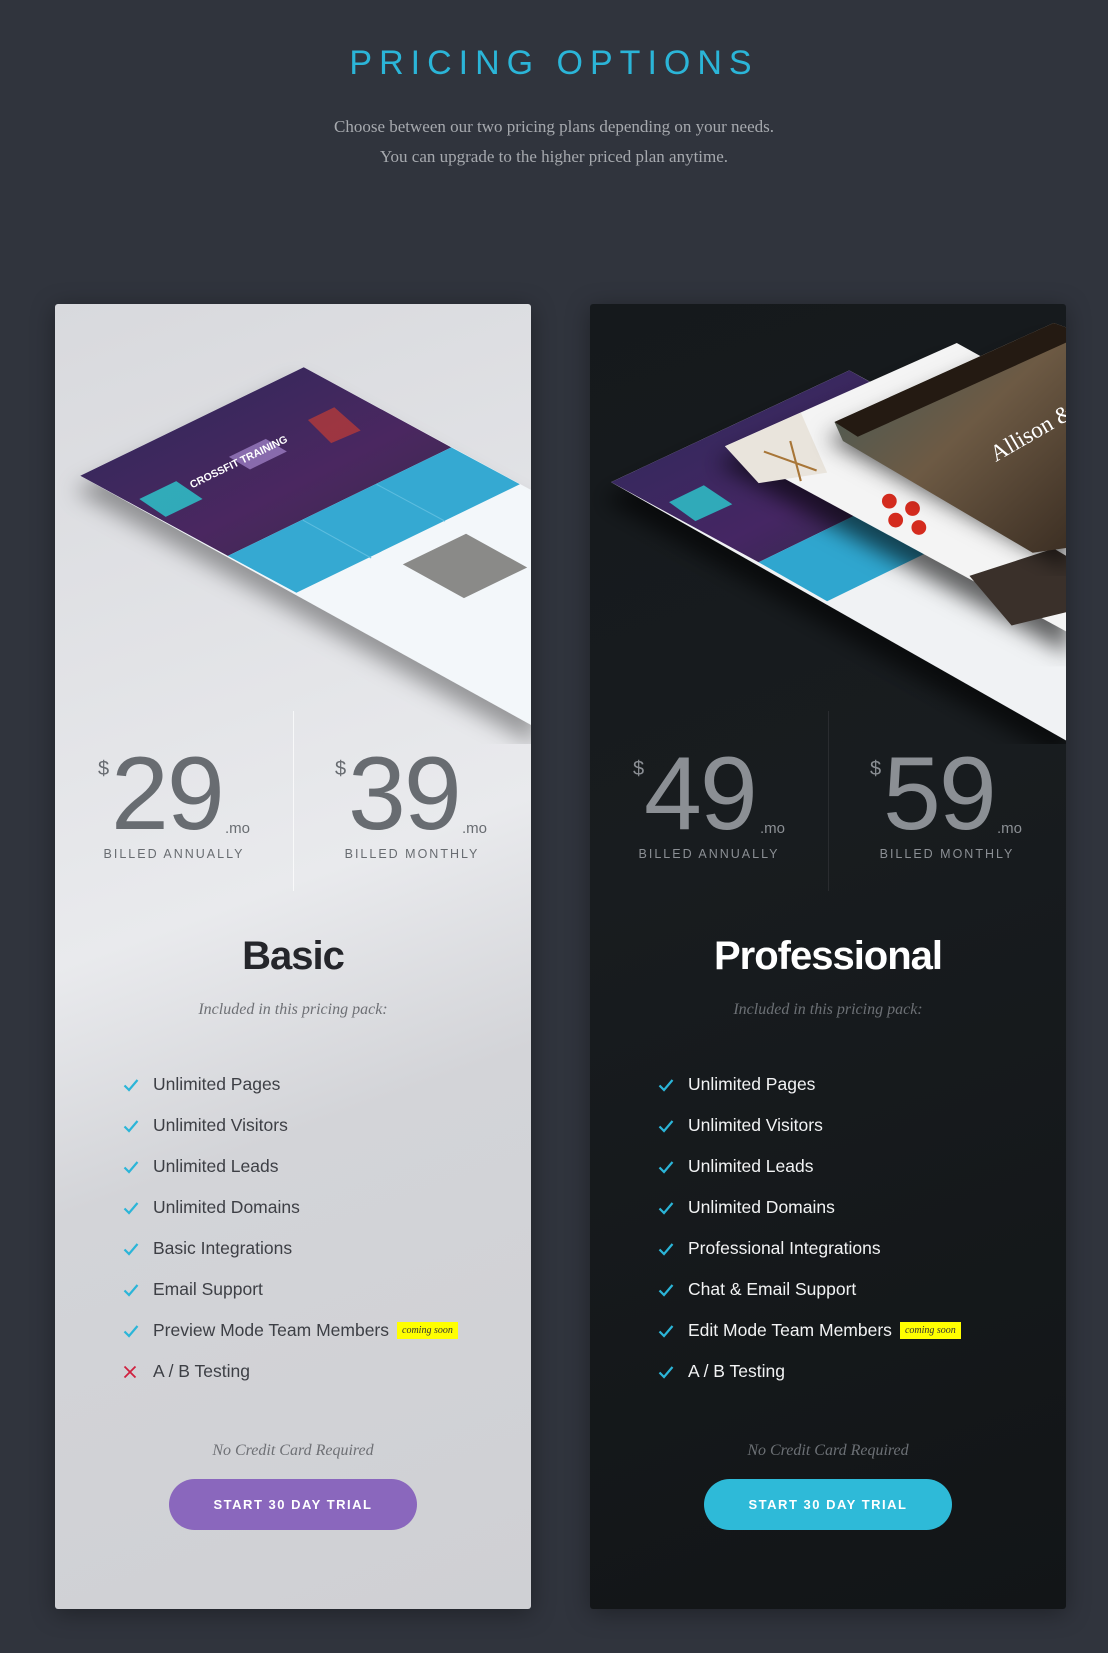 The height and width of the screenshot is (1653, 1108). I want to click on price-monthly: $ 39 .mo BILLED MONTHLY, so click(412, 804).